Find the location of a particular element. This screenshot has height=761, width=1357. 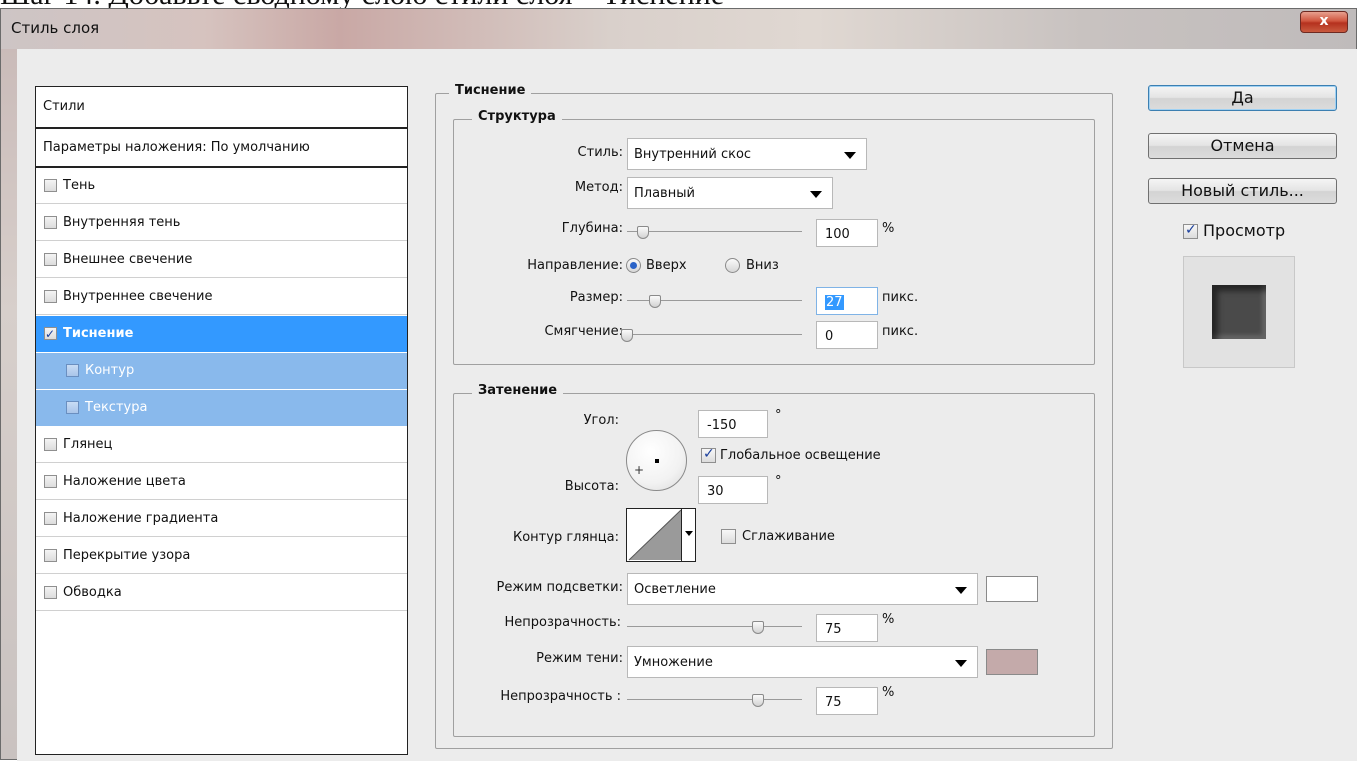

contour-arrow is located at coordinates (688, 535).